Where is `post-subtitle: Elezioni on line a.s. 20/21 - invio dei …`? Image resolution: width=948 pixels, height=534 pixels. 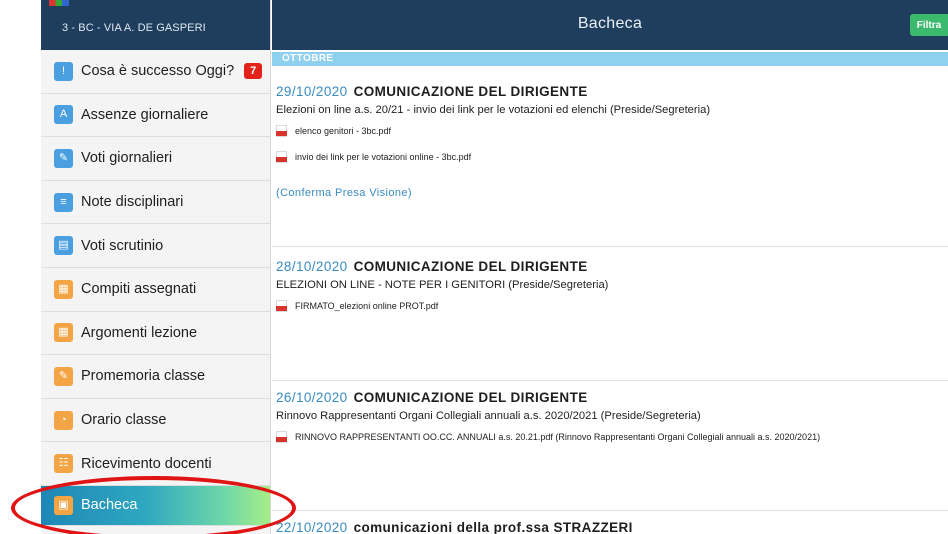
post-subtitle: Elezioni on line a.s. 20/21 - invio dei … is located at coordinates (493, 110).